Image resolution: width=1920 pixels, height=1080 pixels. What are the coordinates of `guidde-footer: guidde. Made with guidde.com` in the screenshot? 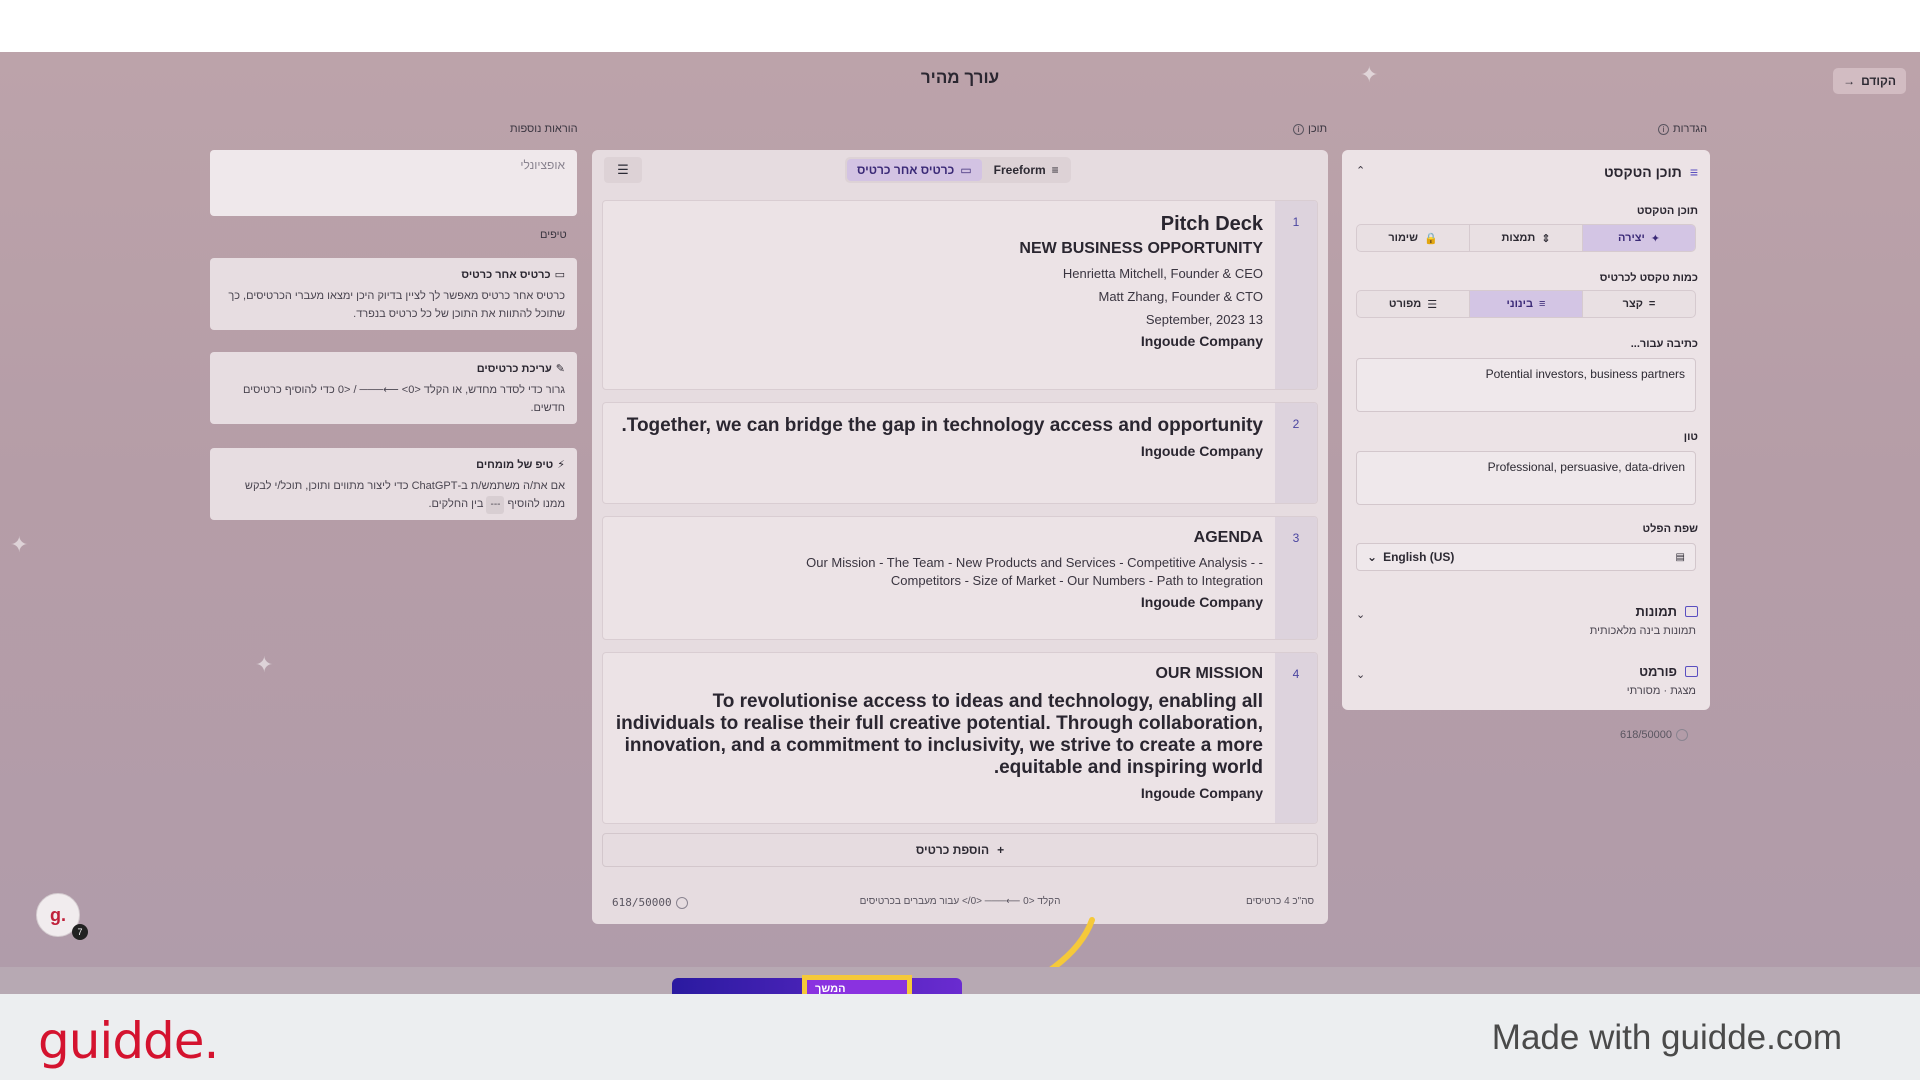 It's located at (960, 1037).